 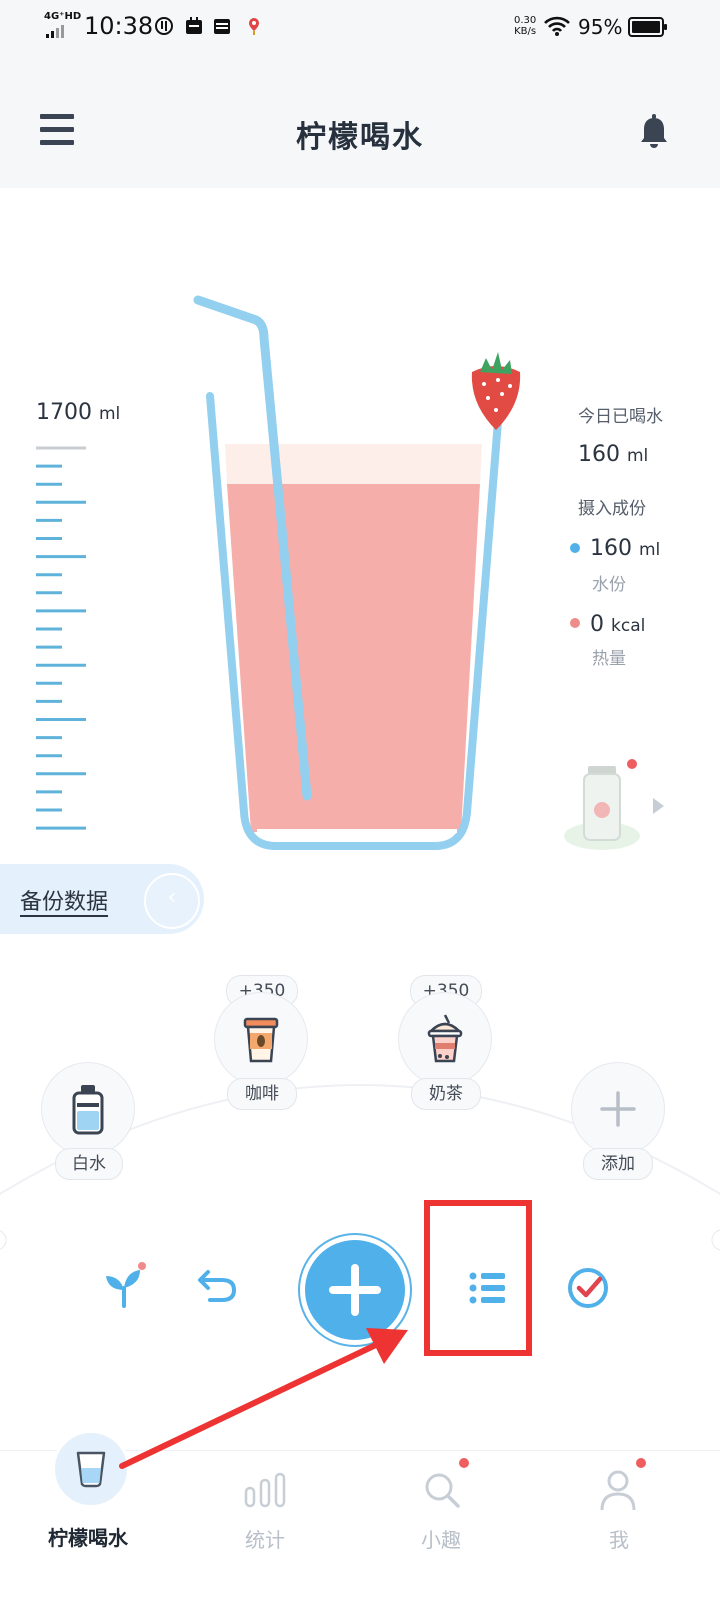 What do you see at coordinates (89, 1164) in the screenshot?
I see `drink-water-label: 白水` at bounding box center [89, 1164].